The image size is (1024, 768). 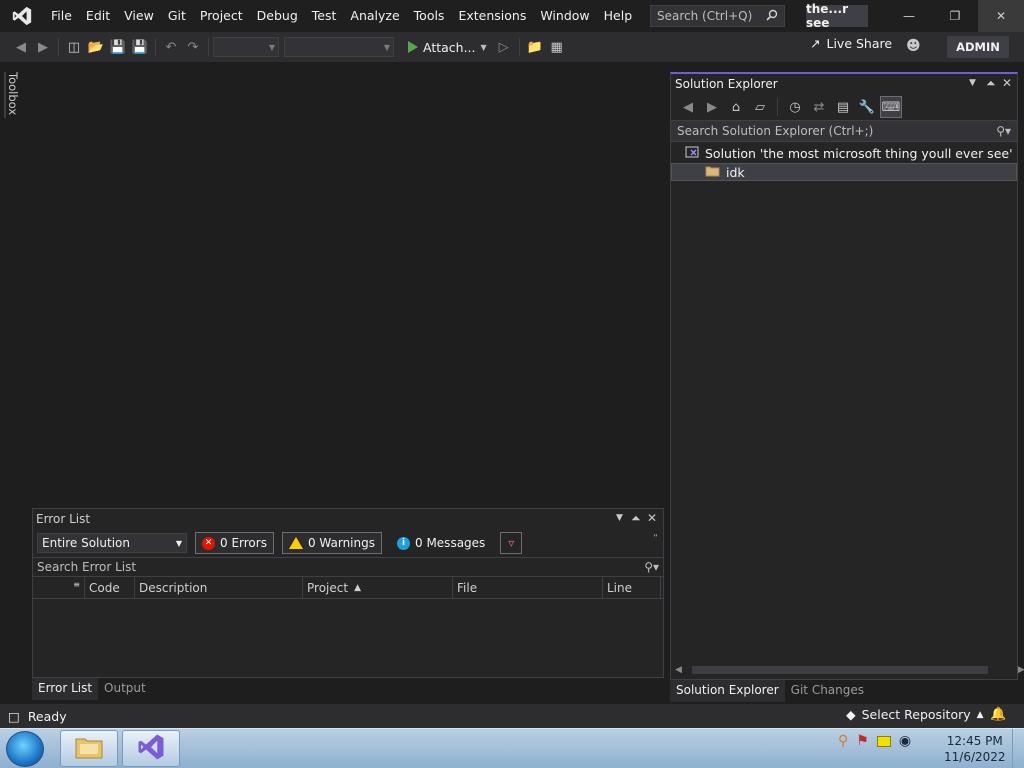 I want to click on overflow-icon: “, so click(x=655, y=538).